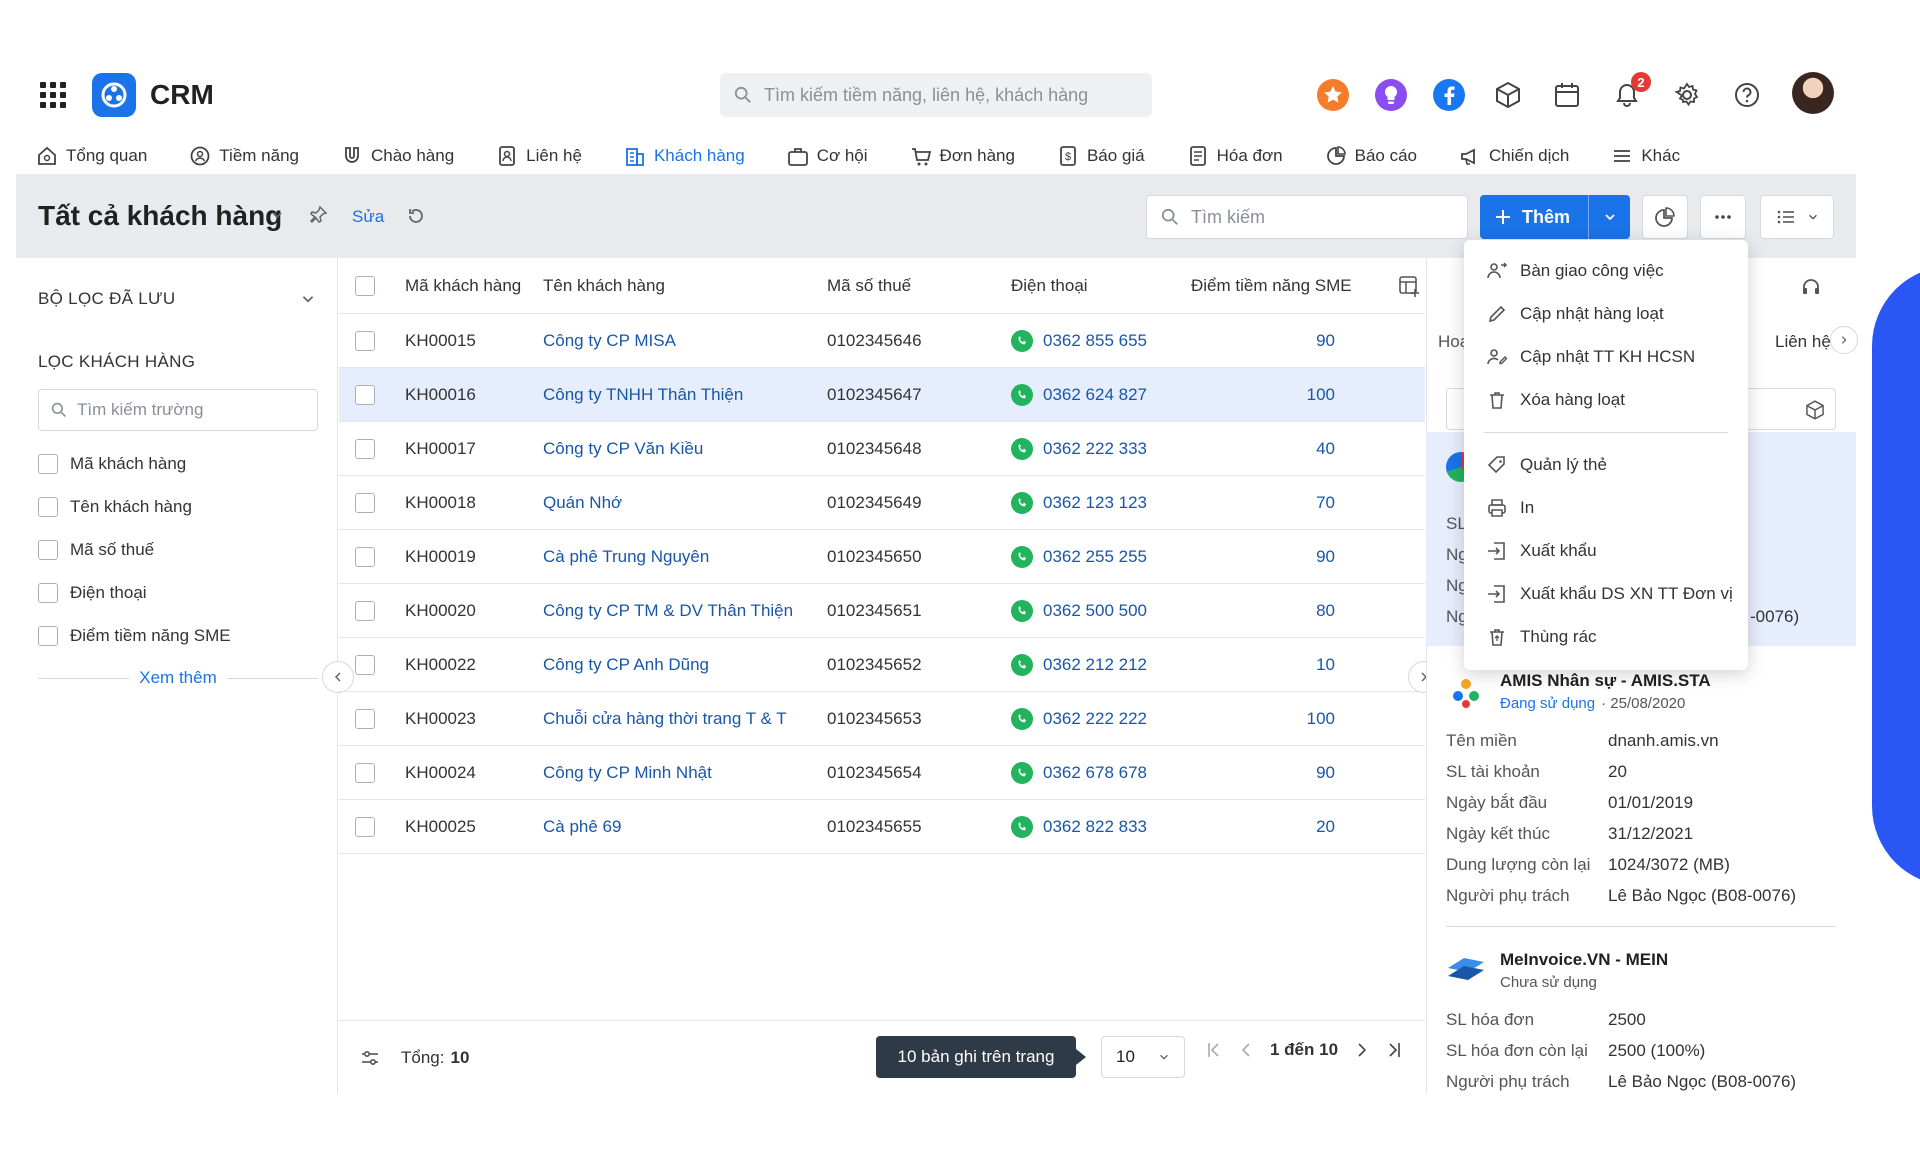 The image size is (1920, 1156). Describe the element at coordinates (92, 593) in the screenshot. I see `filter-field: Điện thoại` at that location.